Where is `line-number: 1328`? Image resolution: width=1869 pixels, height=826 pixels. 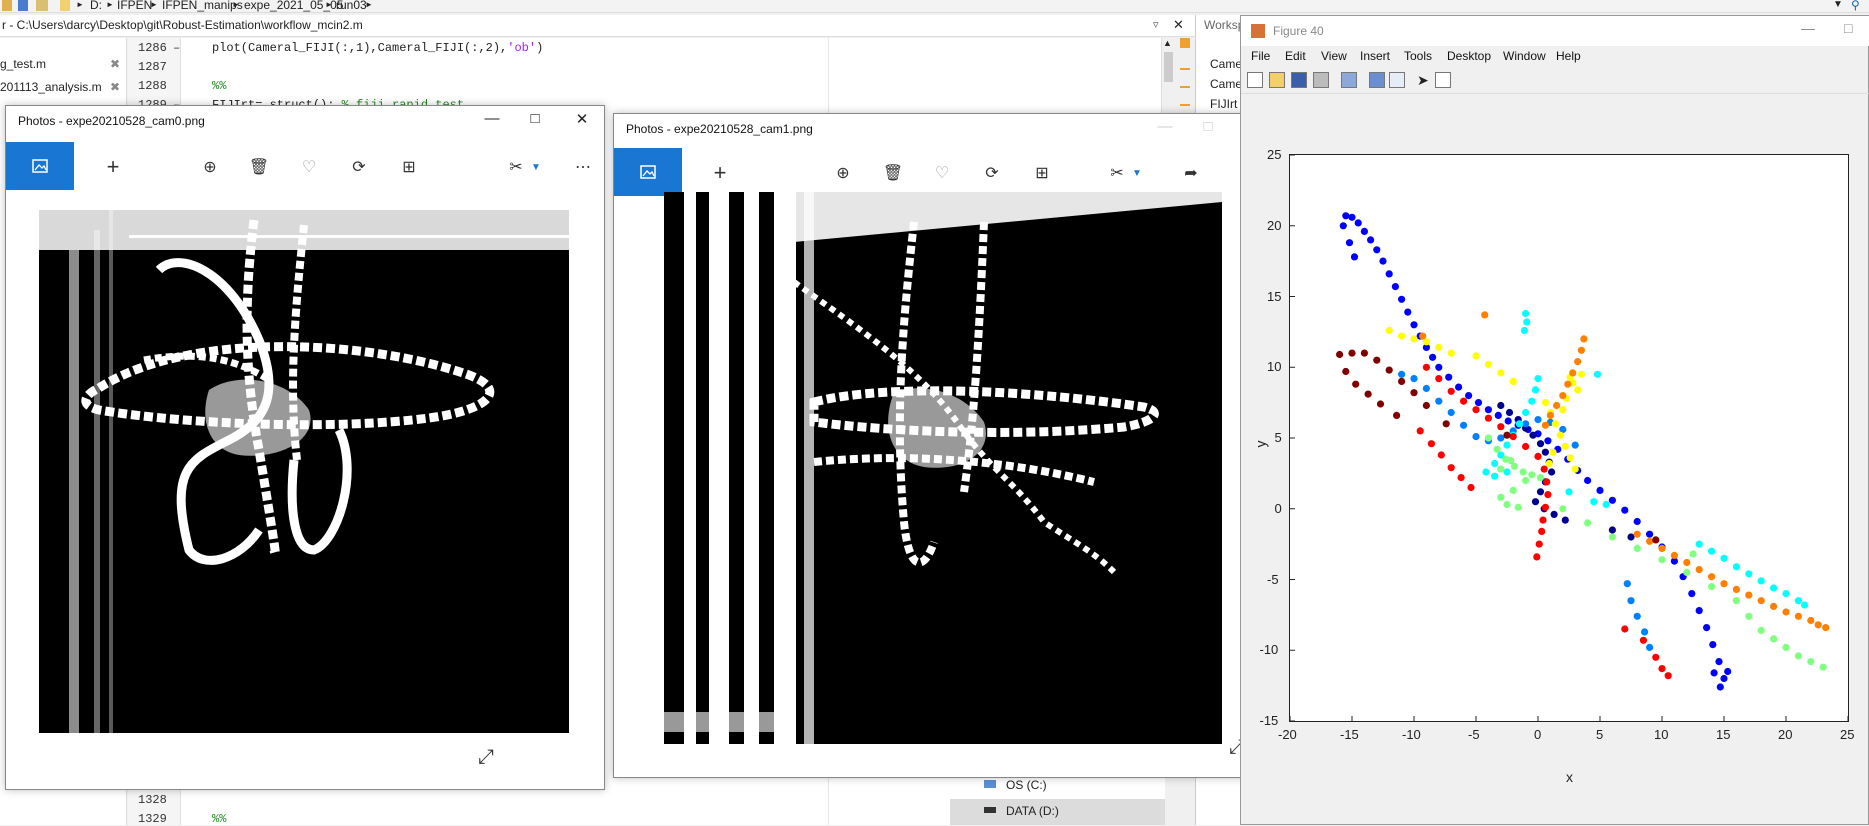 line-number: 1328 is located at coordinates (152, 800).